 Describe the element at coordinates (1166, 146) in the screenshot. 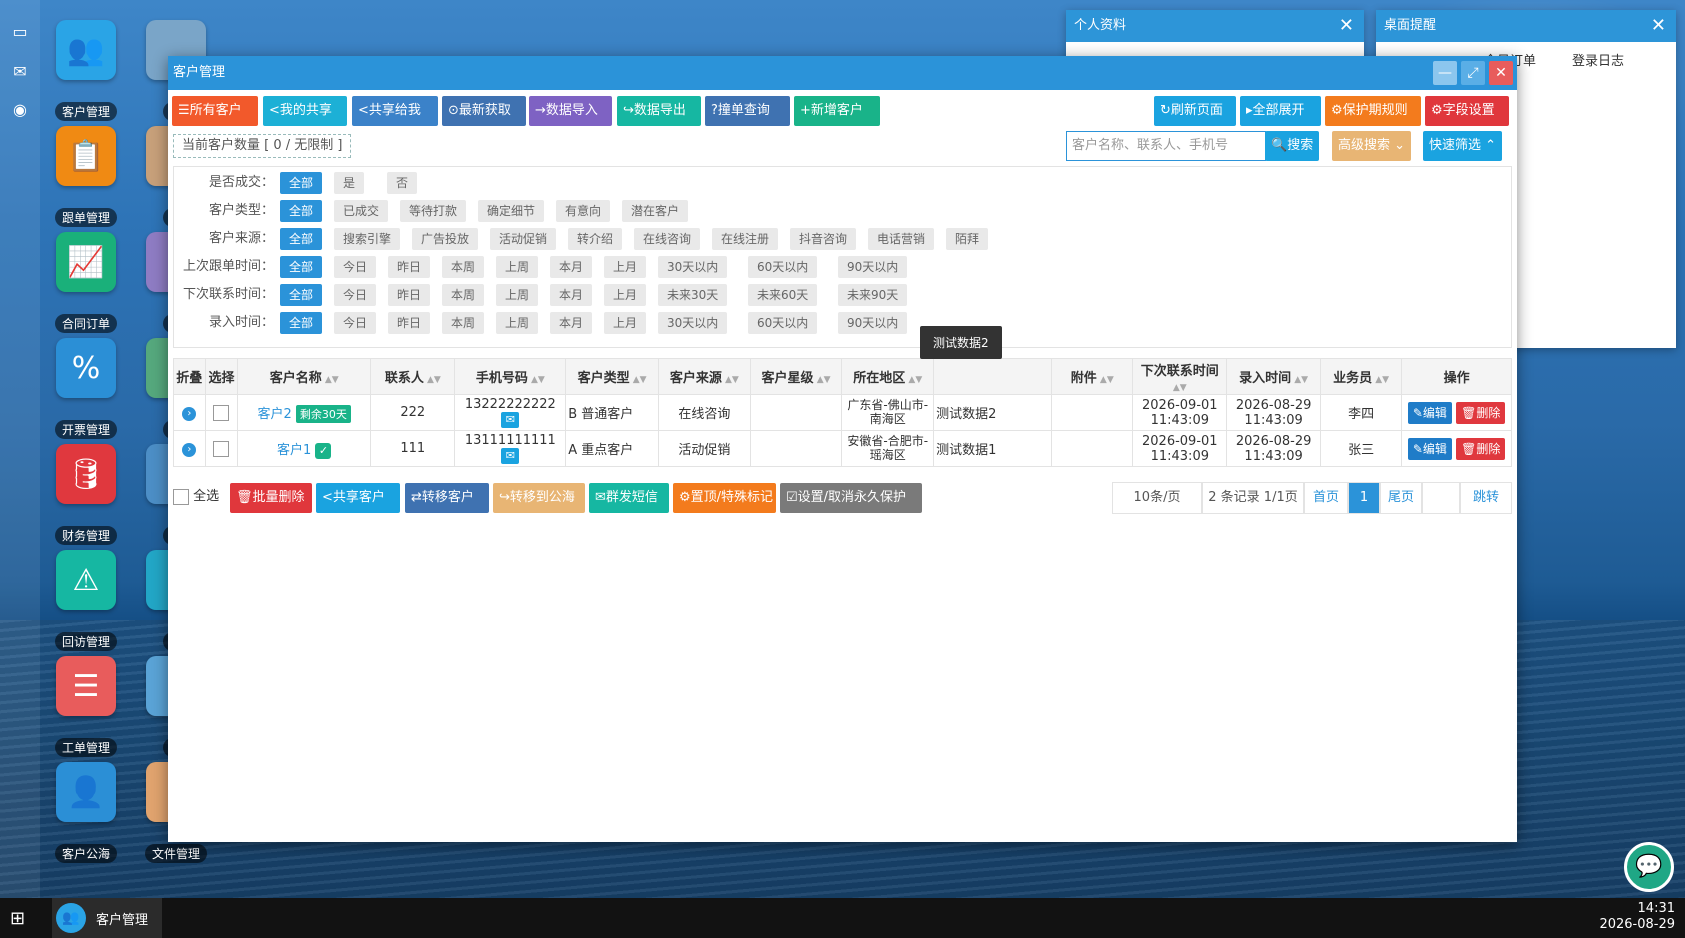

I see `search-input: 客户名称、联系人、手机号` at that location.